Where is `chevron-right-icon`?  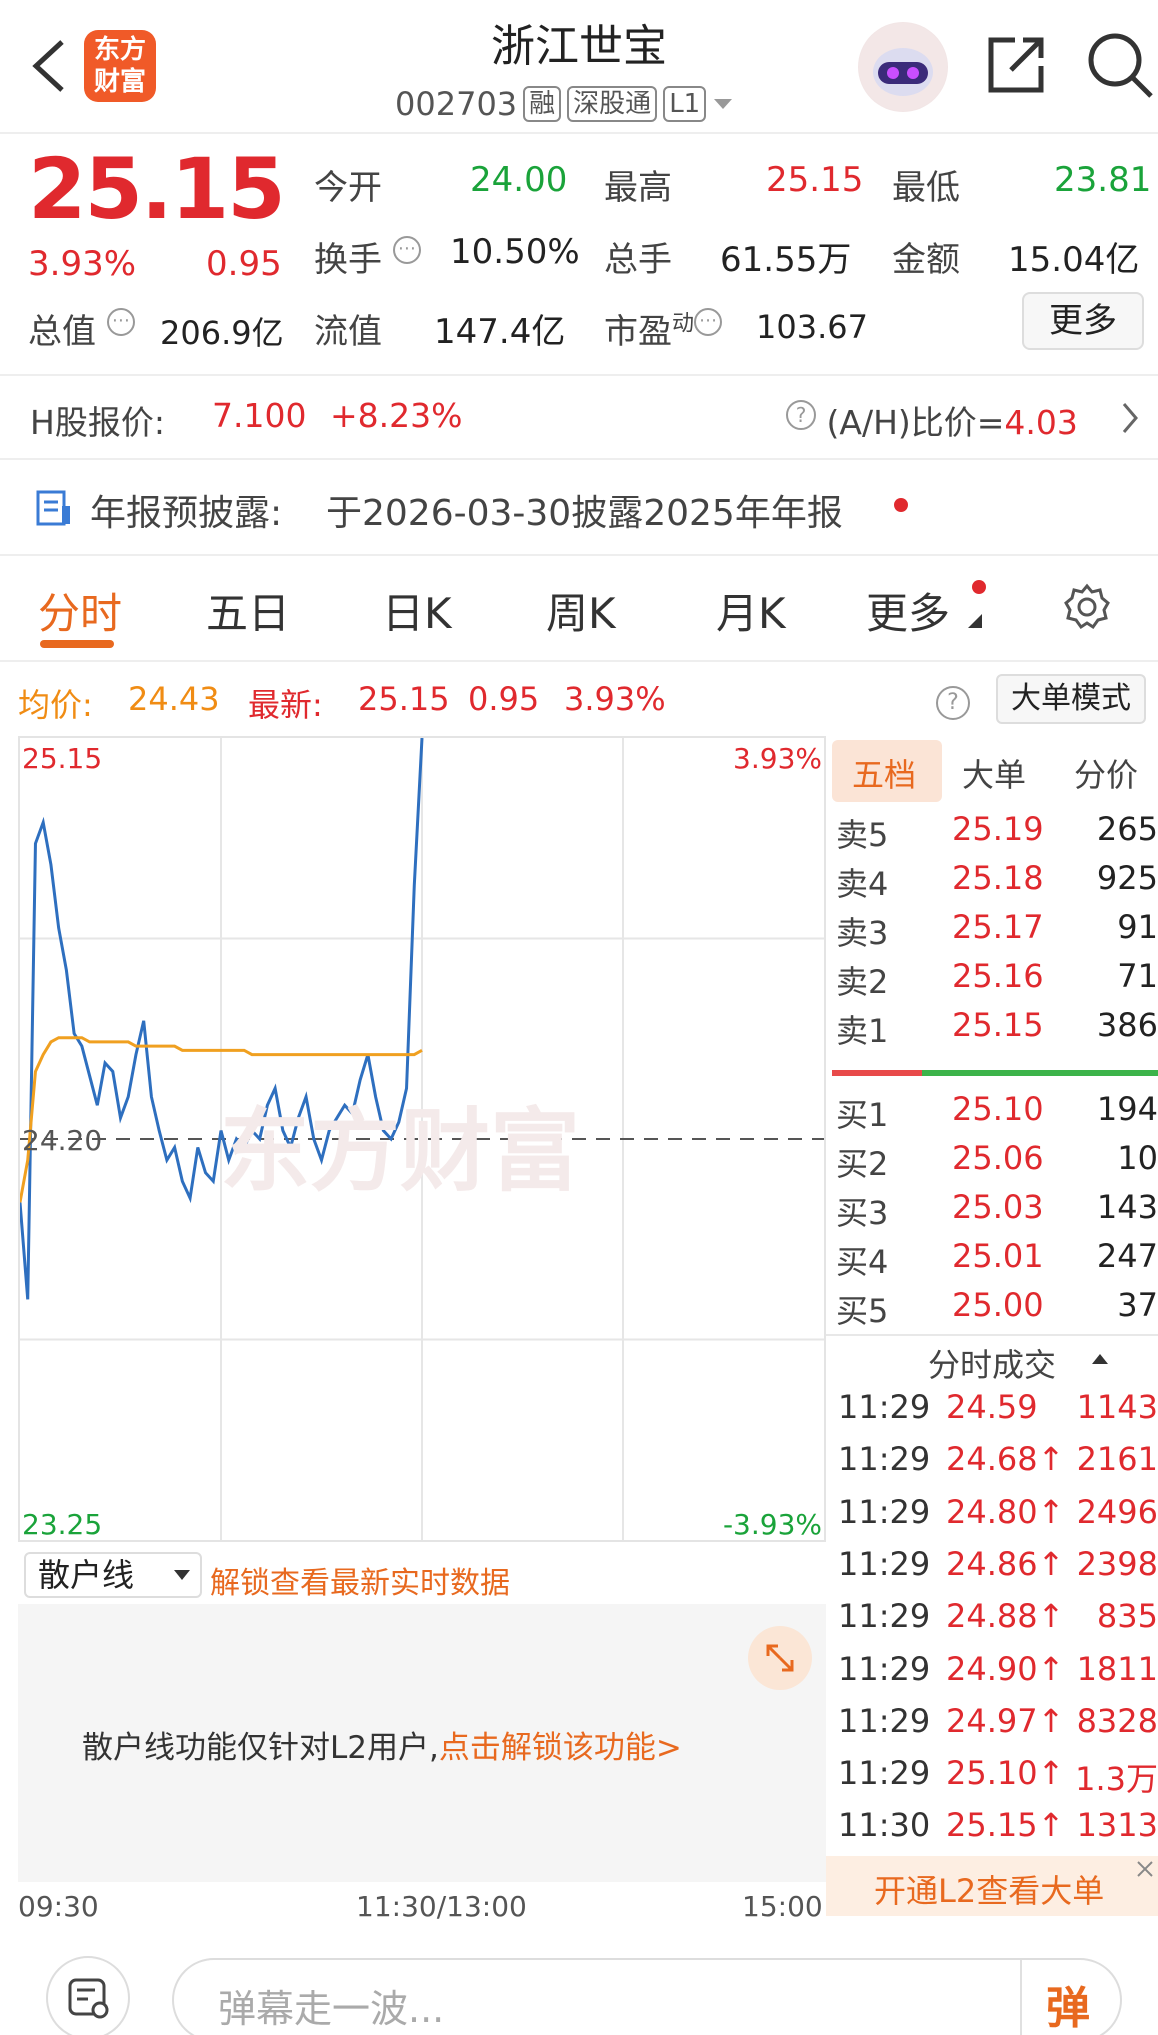
chevron-right-icon is located at coordinates (1130, 418).